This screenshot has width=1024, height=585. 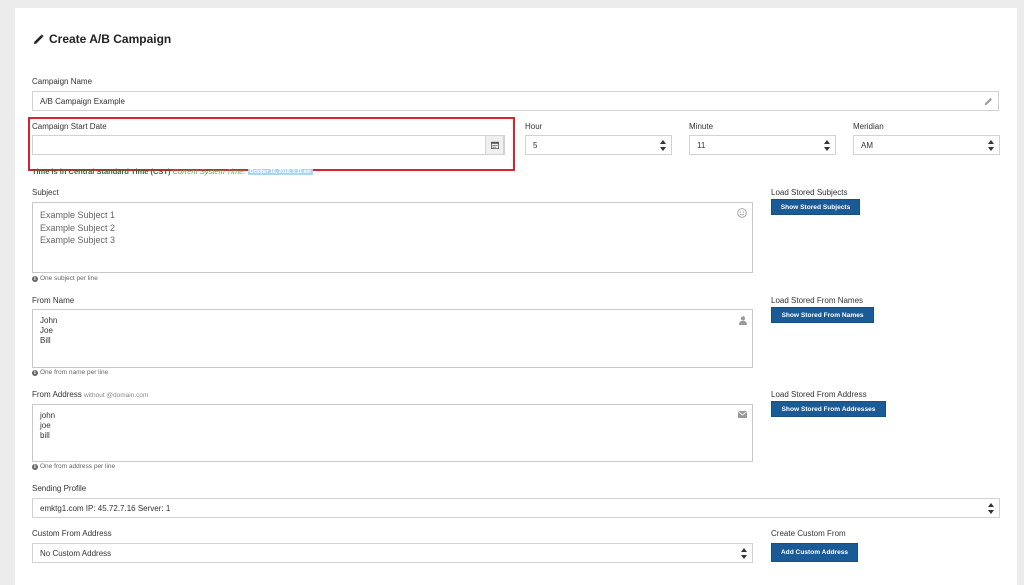 What do you see at coordinates (817, 300) in the screenshot?
I see `load-from-names-label: Load Stored From Names` at bounding box center [817, 300].